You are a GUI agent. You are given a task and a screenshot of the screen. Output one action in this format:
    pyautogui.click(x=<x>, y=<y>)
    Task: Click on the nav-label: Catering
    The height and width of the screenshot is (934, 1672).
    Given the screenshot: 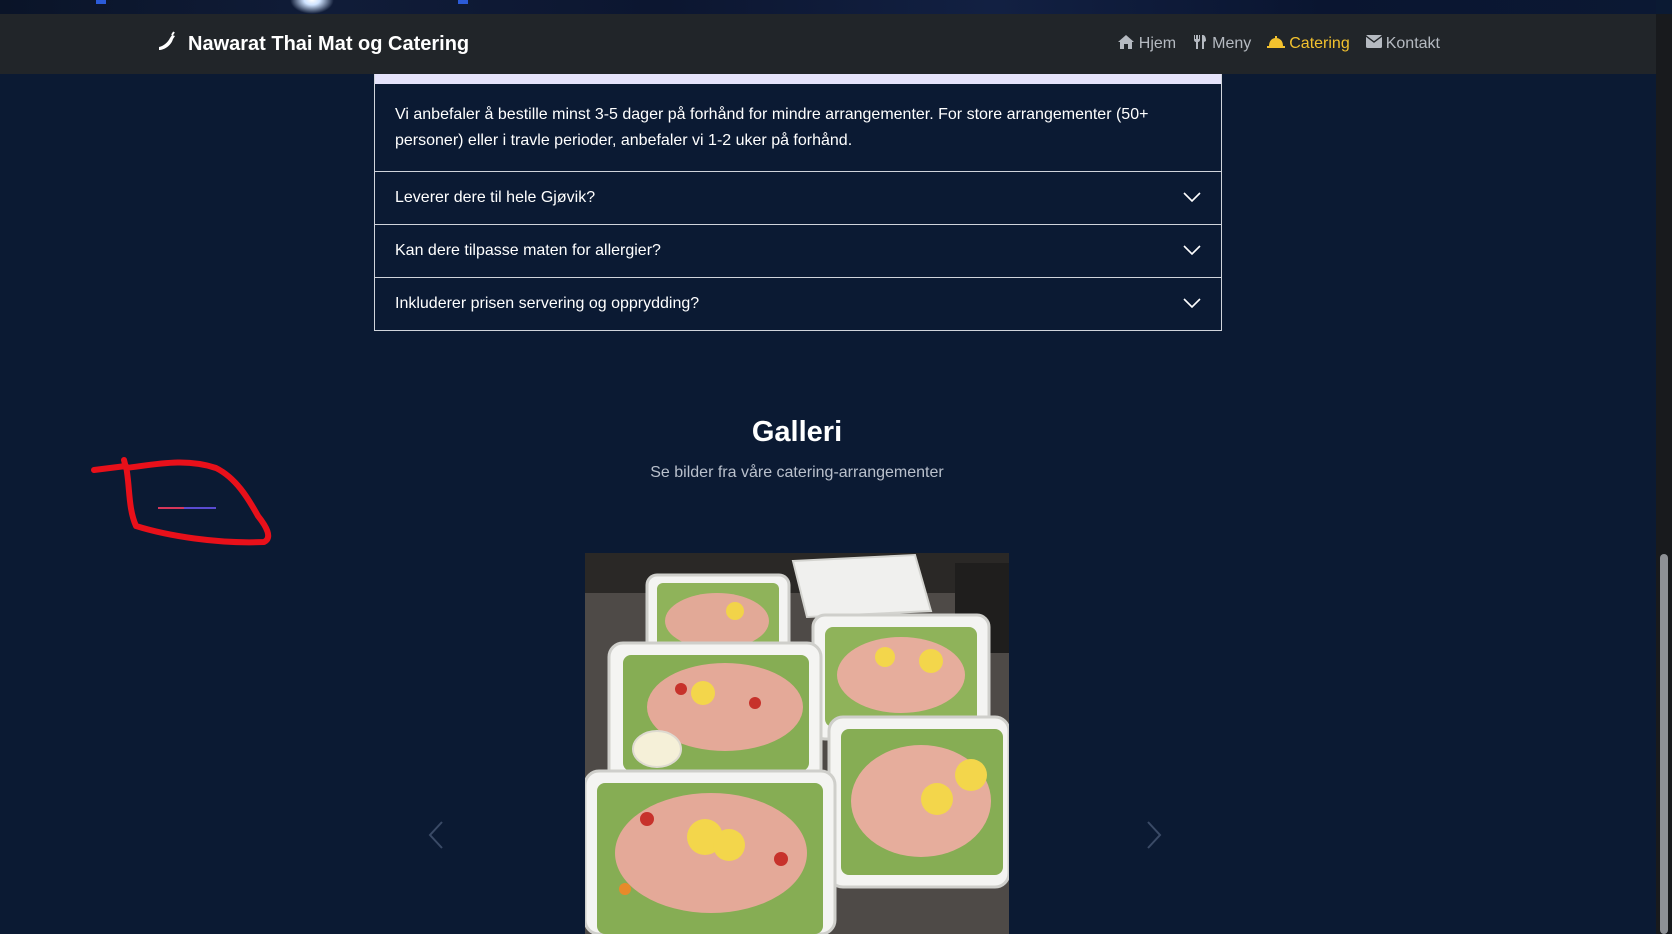 What is the action you would take?
    pyautogui.click(x=1319, y=43)
    